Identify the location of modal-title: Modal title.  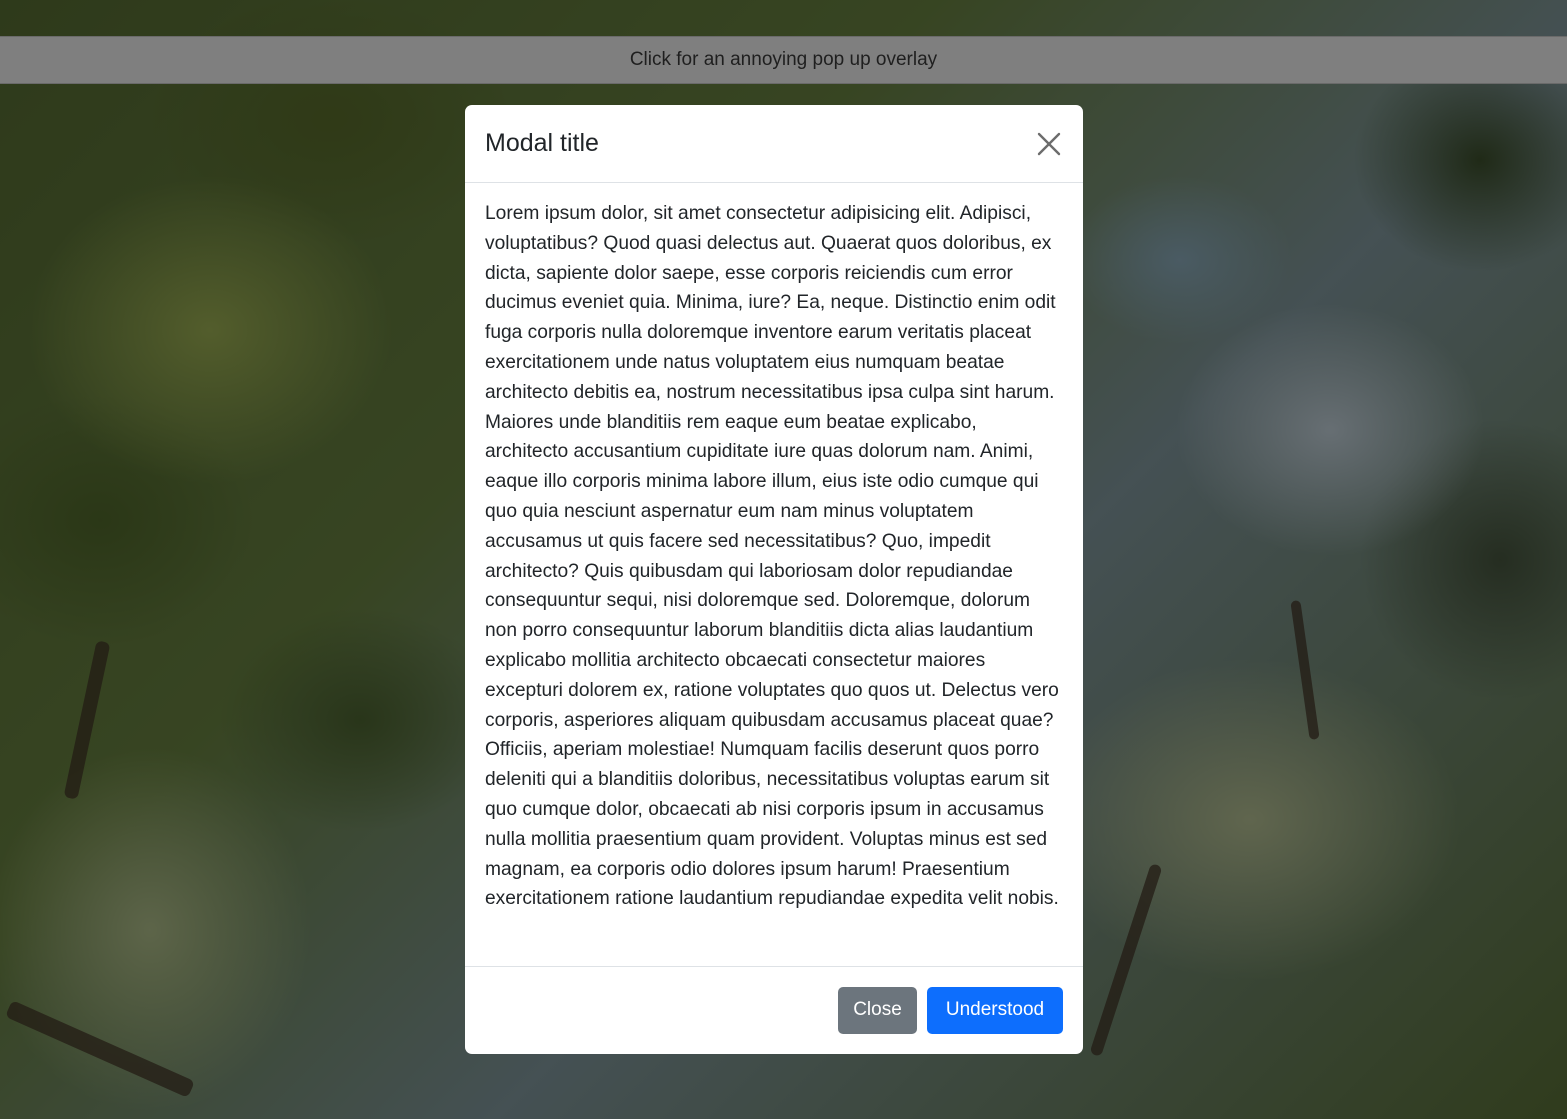
(542, 143).